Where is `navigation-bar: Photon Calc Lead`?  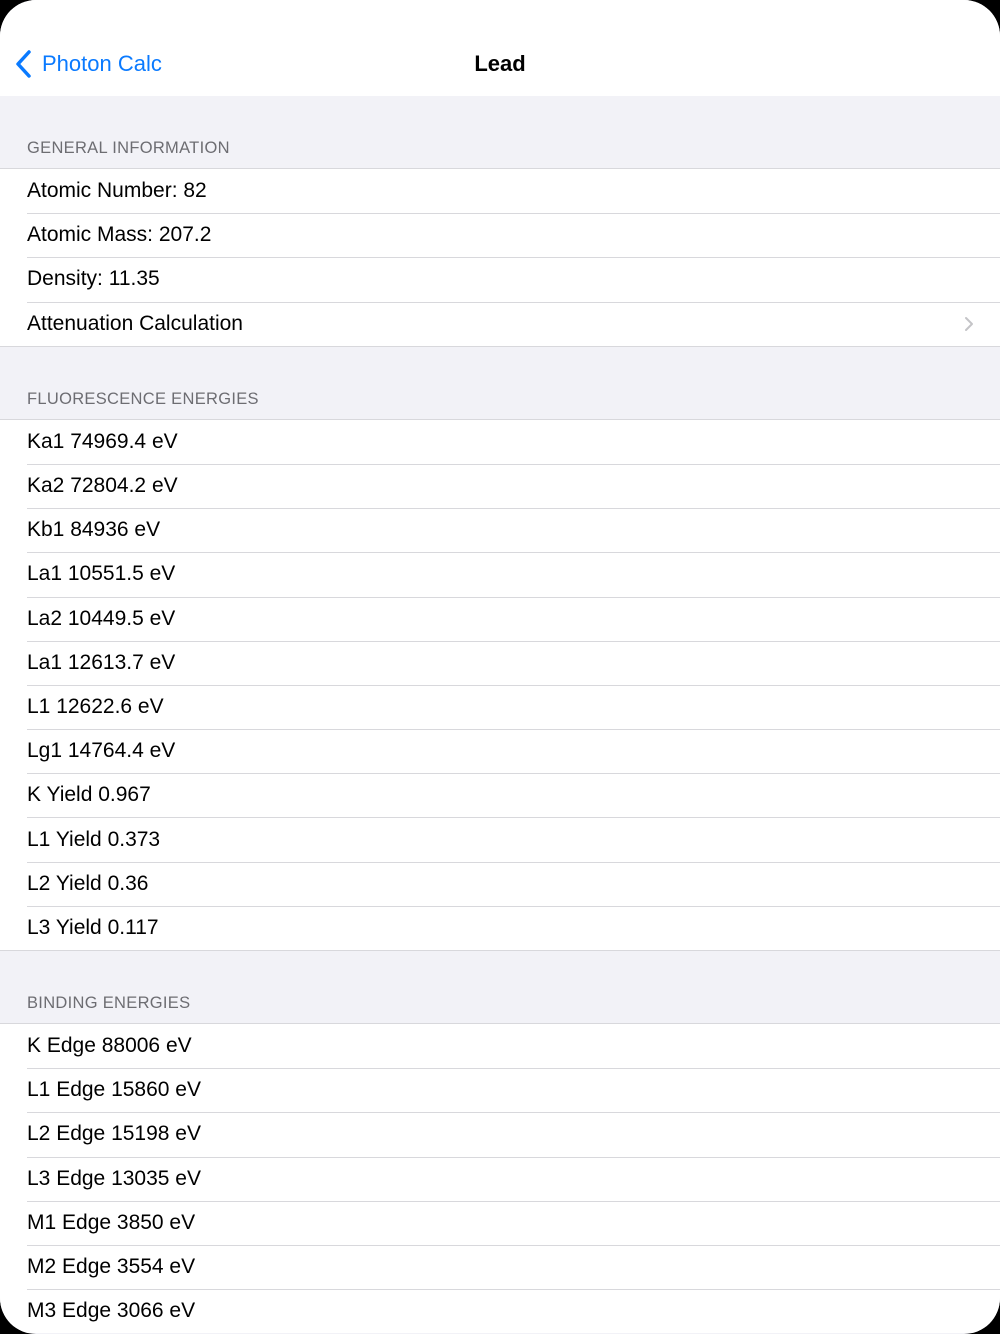 navigation-bar: Photon Calc Lead is located at coordinates (500, 48).